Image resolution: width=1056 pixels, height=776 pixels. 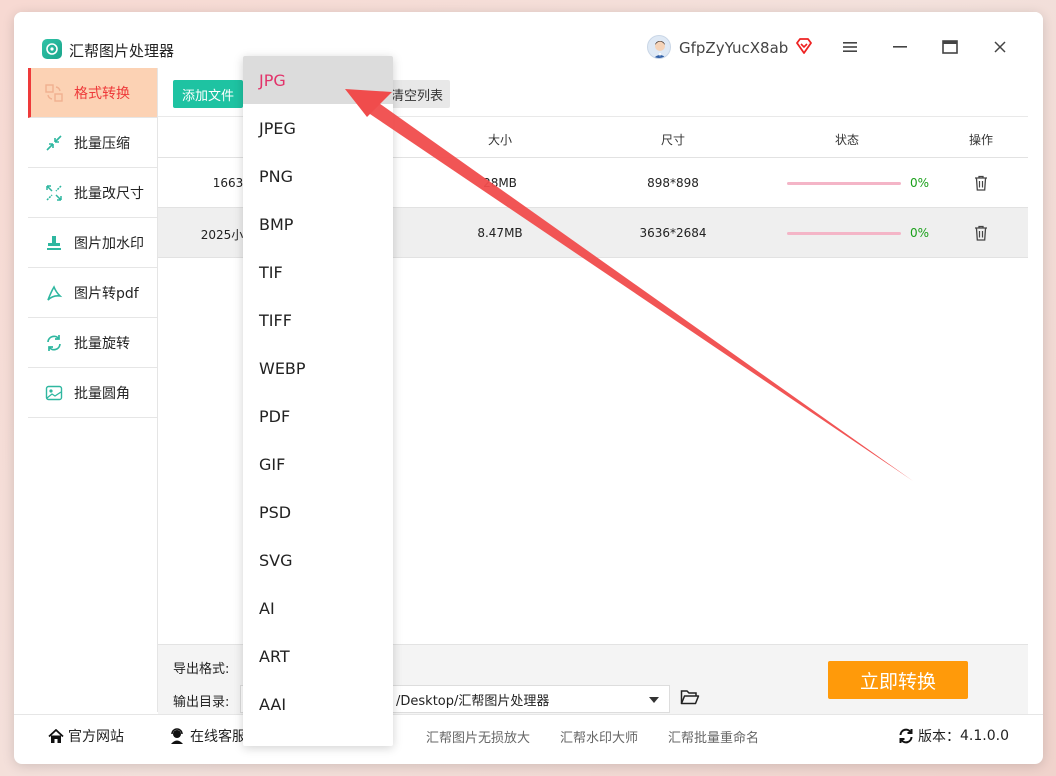 What do you see at coordinates (109, 243) in the screenshot?
I see `sidebar-item-label: 图片加水印` at bounding box center [109, 243].